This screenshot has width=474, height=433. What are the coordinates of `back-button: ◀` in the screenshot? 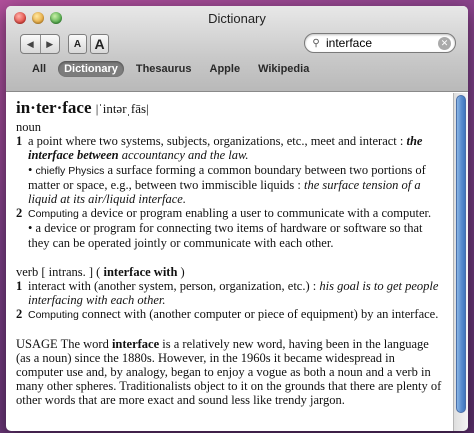 It's located at (30, 44).